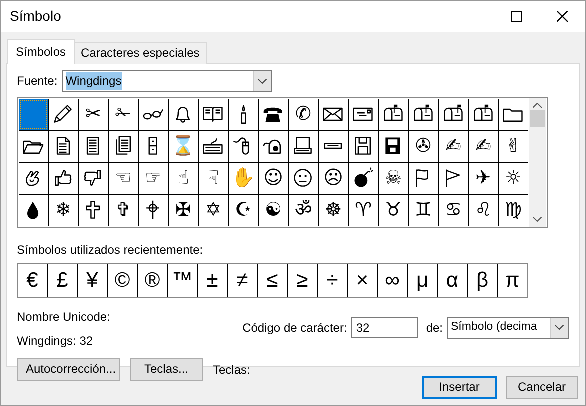 This screenshot has height=406, width=586. Describe the element at coordinates (422, 280) in the screenshot. I see `recent-symbol-cell: μ` at that location.